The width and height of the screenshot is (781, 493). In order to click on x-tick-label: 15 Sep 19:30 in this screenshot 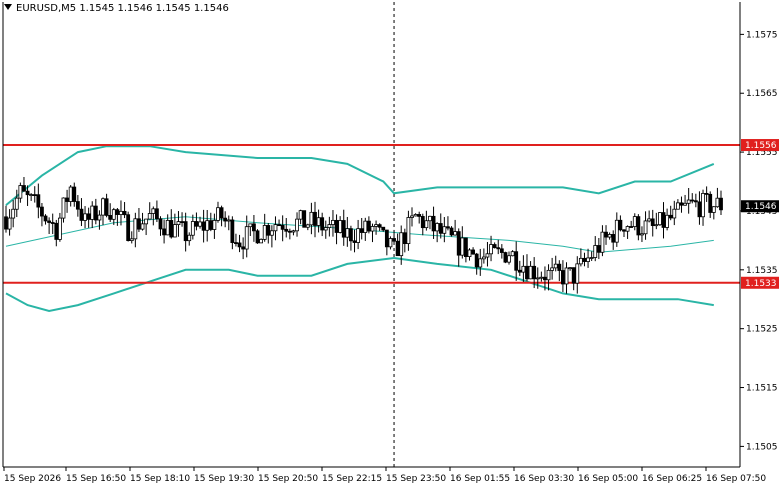, I will do `click(224, 479)`.